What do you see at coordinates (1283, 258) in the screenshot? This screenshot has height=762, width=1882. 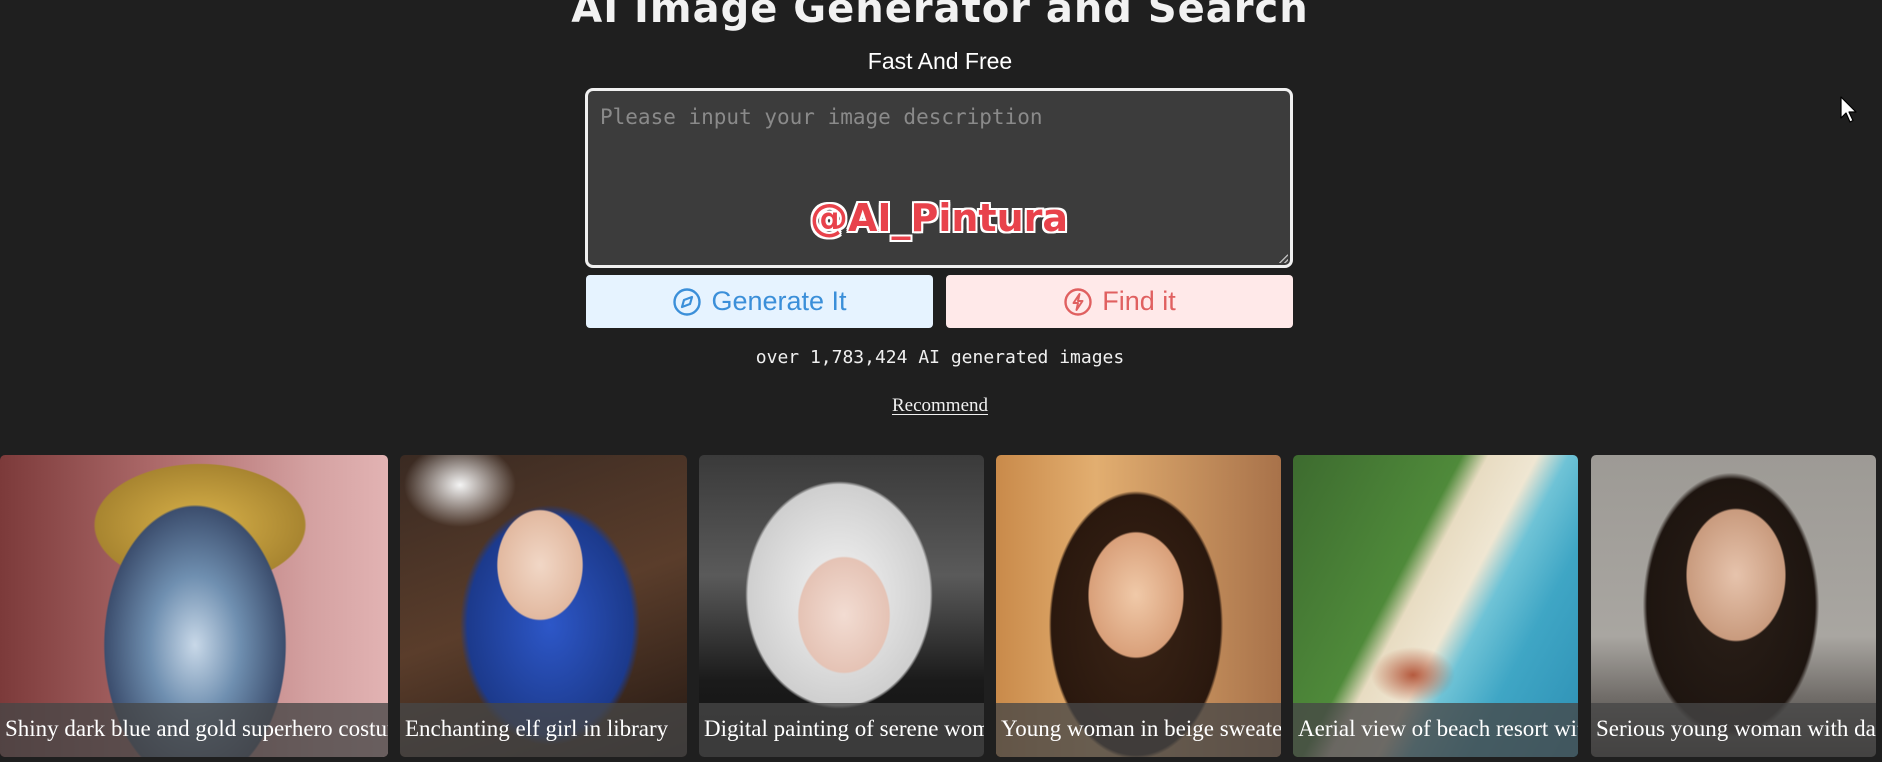 I see `resize-handle` at bounding box center [1283, 258].